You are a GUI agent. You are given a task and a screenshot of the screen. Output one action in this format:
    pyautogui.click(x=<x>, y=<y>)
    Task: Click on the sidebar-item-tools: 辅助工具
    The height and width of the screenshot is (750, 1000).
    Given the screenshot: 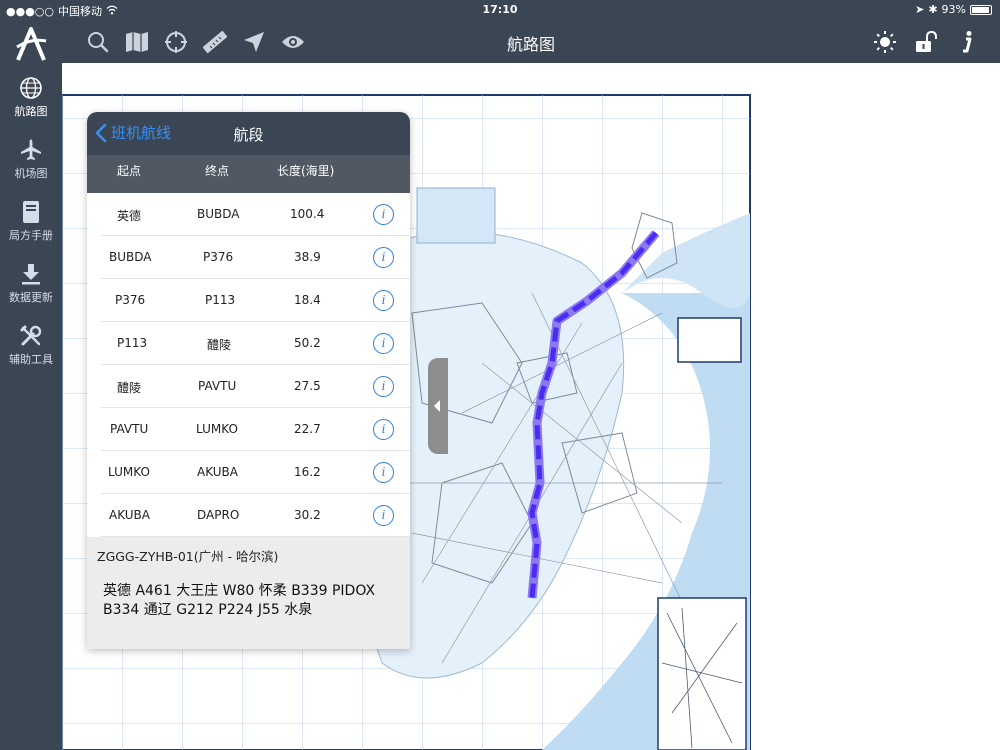 What is the action you would take?
    pyautogui.click(x=31, y=354)
    